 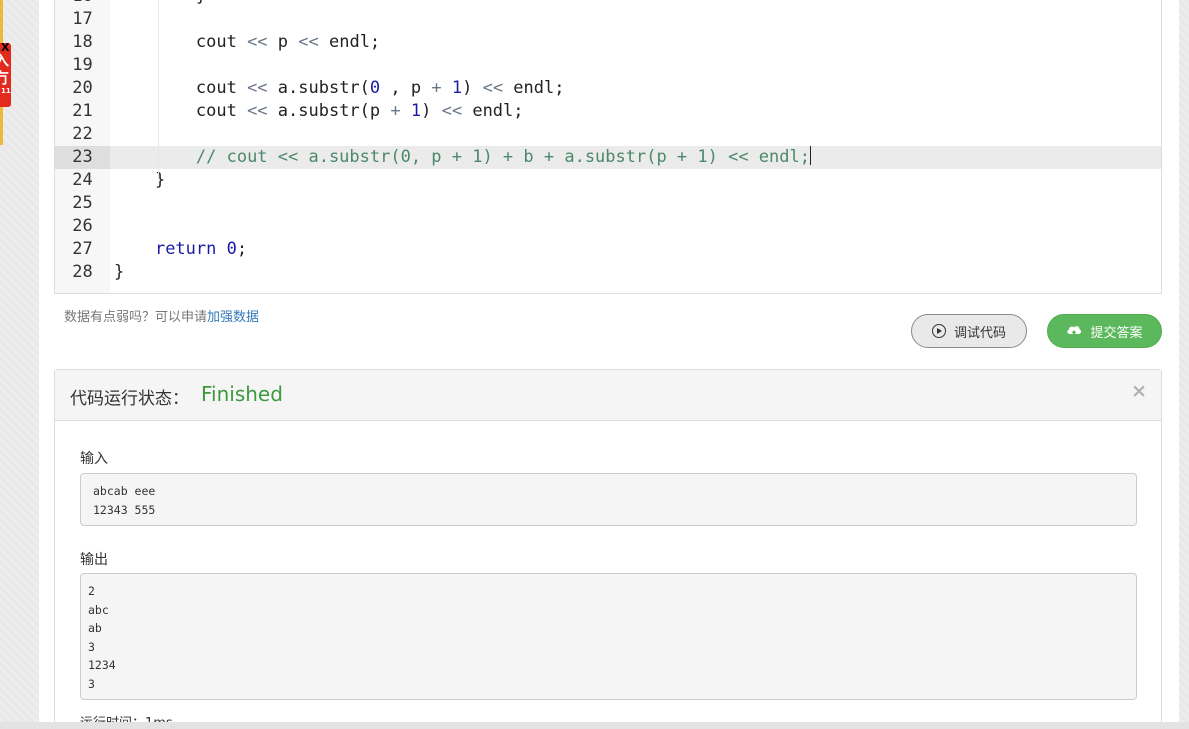 What do you see at coordinates (608, 65) in the screenshot?
I see `code-line: 19` at bounding box center [608, 65].